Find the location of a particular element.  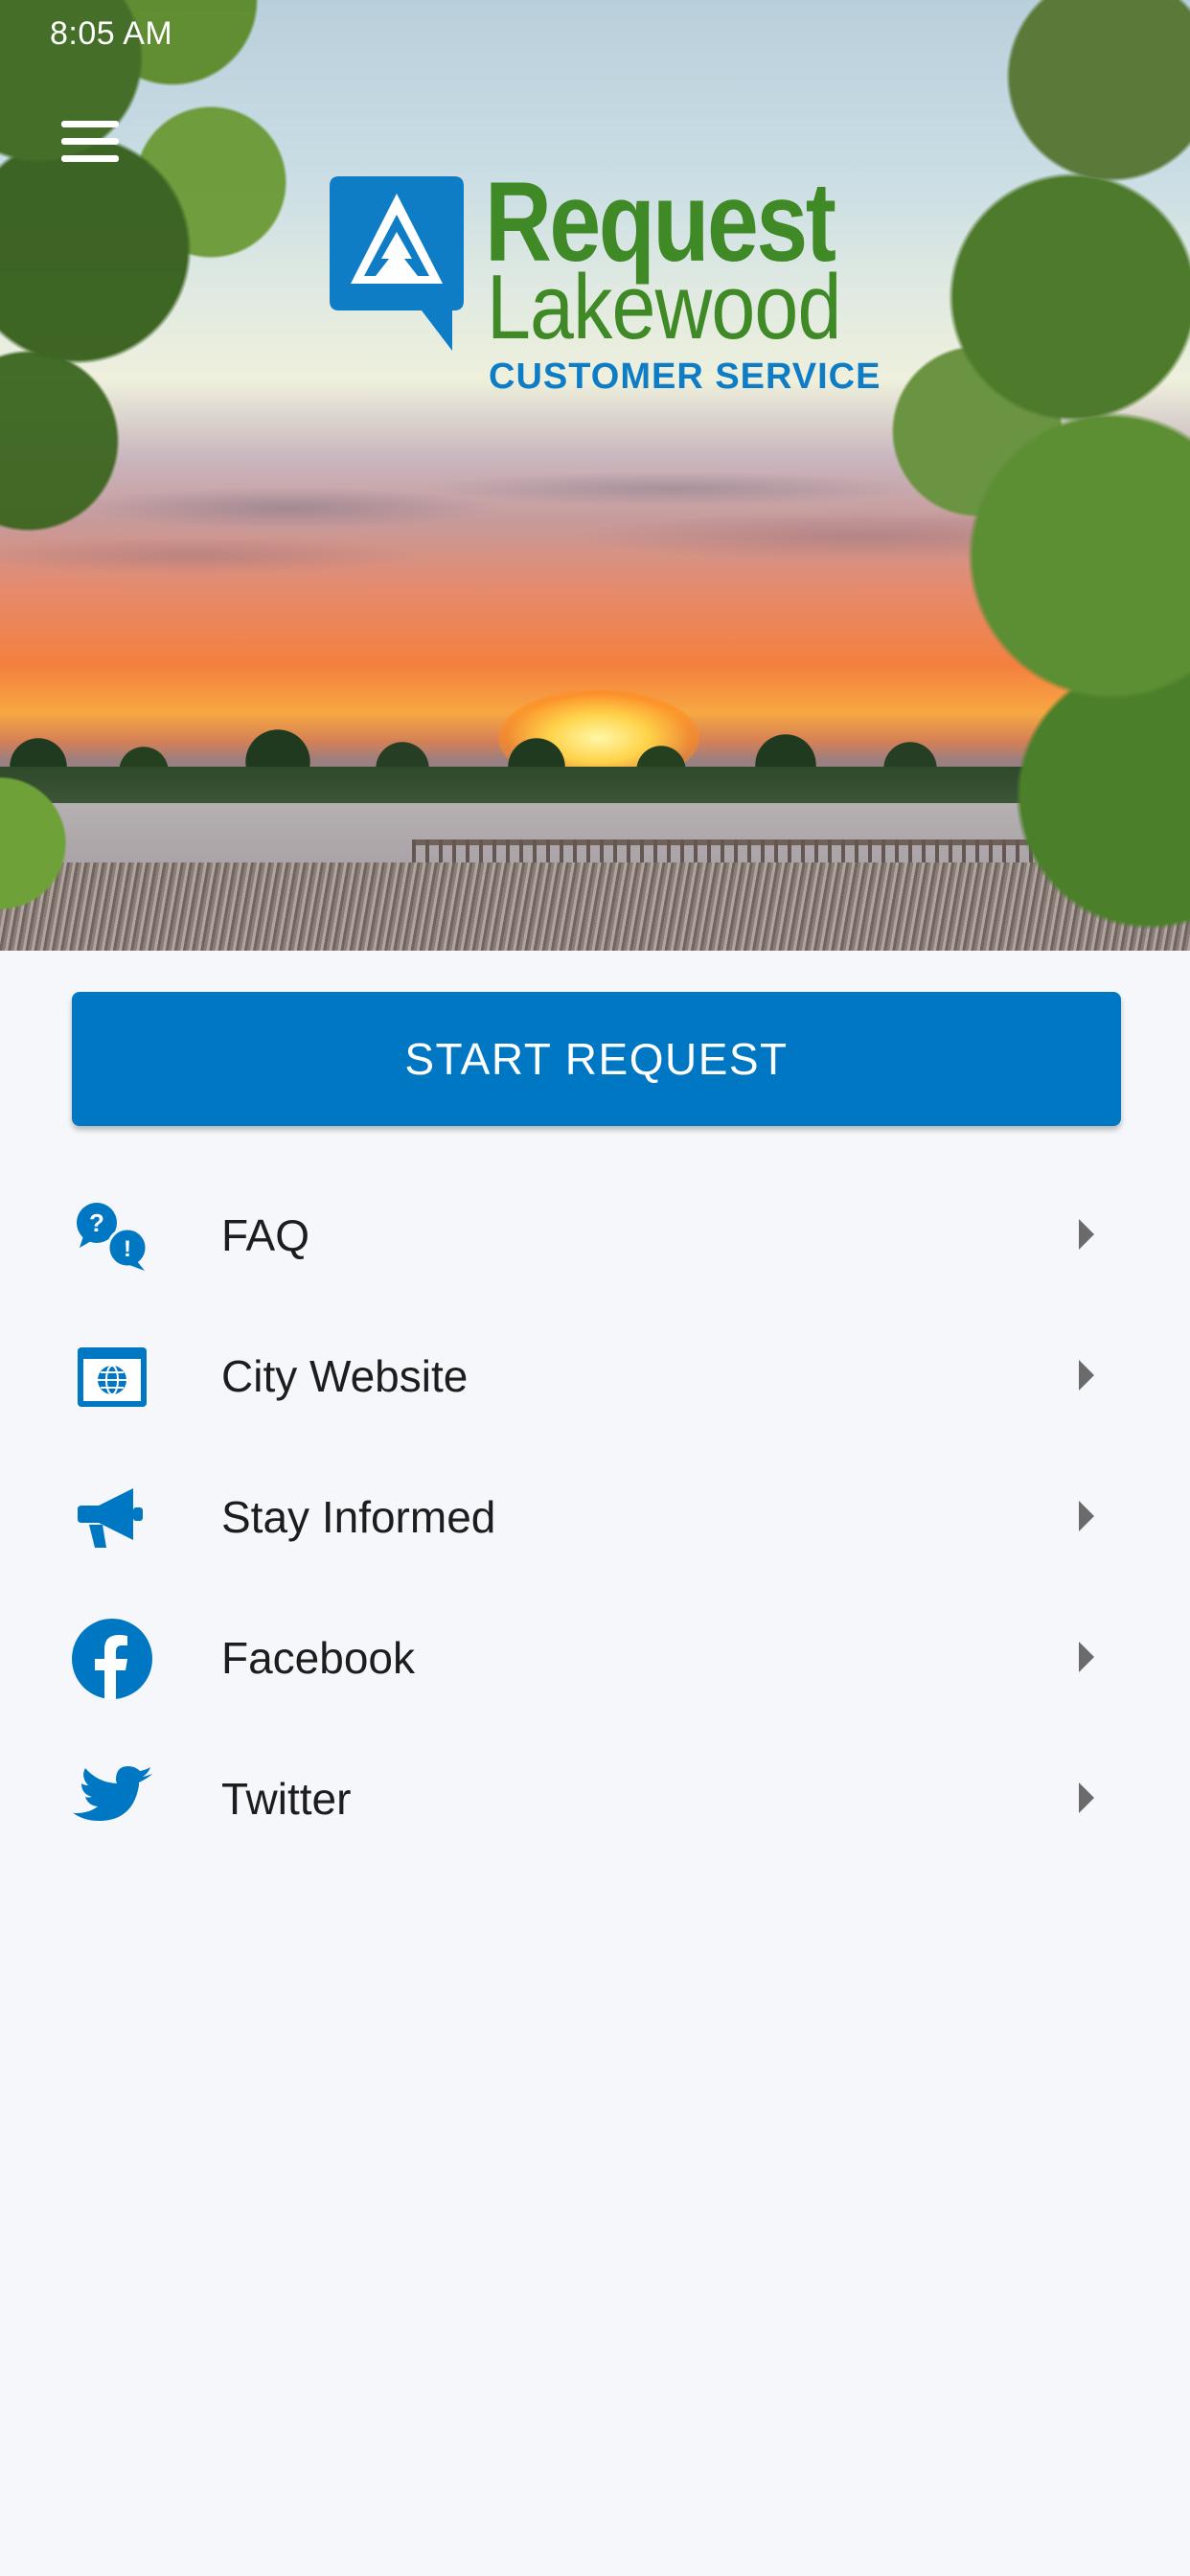

hero-tree-left-low is located at coordinates (39, 843).